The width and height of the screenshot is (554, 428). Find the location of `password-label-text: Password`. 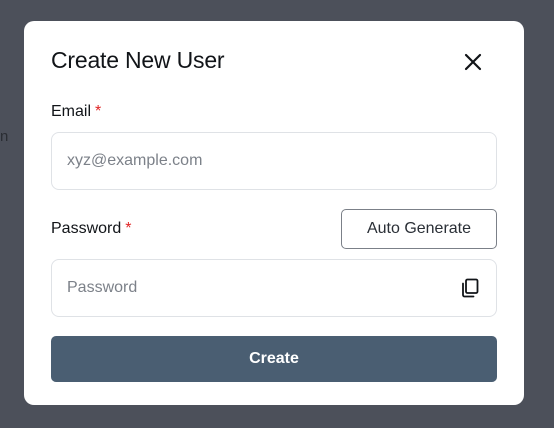

password-label-text: Password is located at coordinates (86, 228).